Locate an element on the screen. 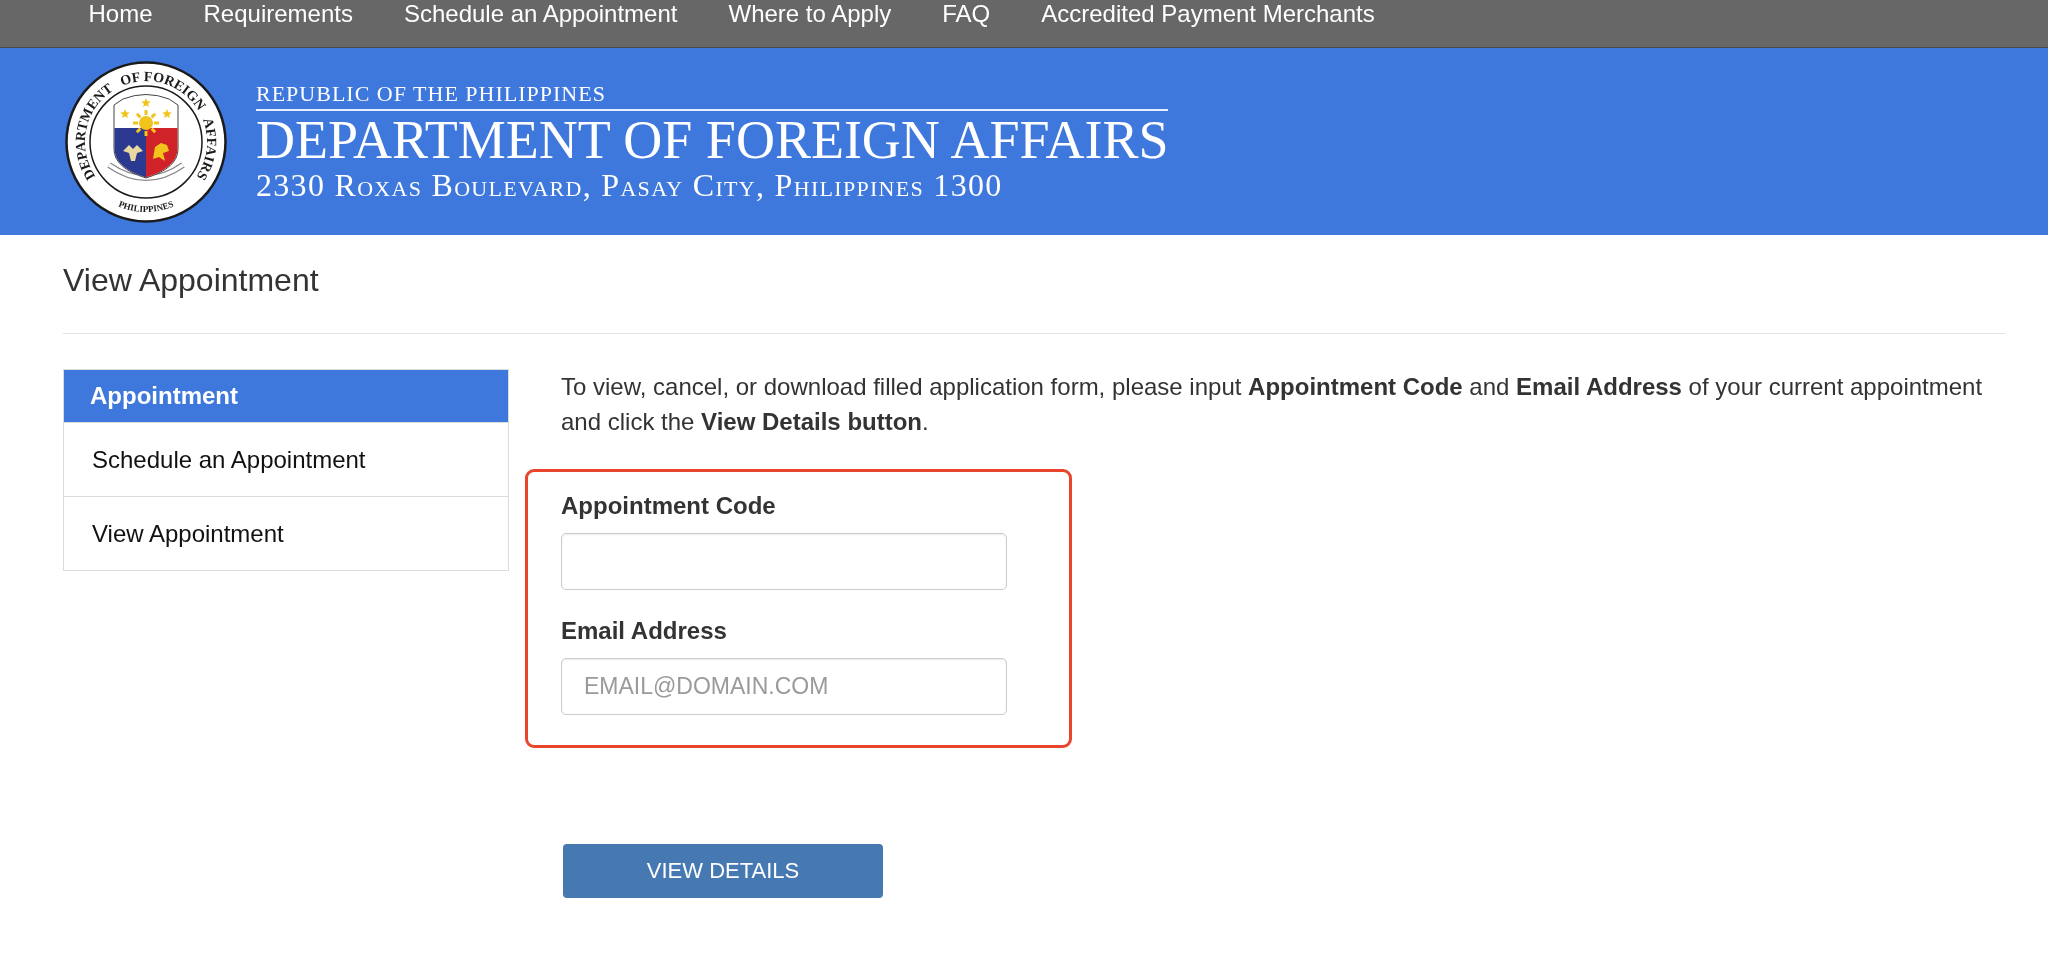 The image size is (2048, 954). address-line: 2330 Roxas Boulevard, Pasay City, Philippines 1300 is located at coordinates (629, 184).